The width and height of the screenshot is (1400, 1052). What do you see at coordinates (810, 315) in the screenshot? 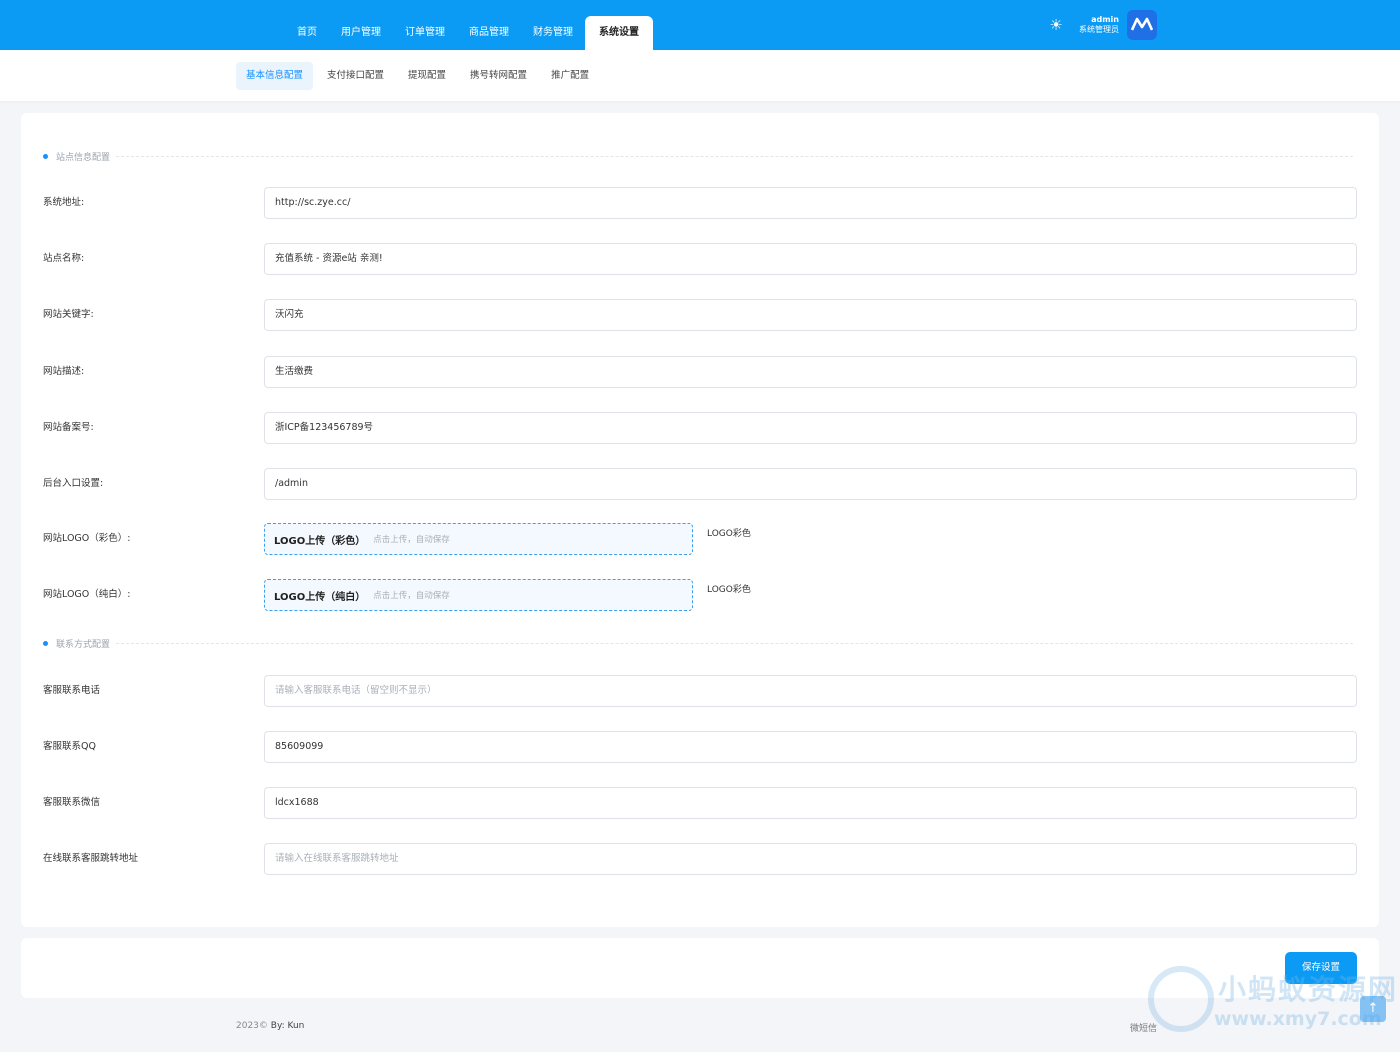
I see `keywords-input: 沃闪充` at bounding box center [810, 315].